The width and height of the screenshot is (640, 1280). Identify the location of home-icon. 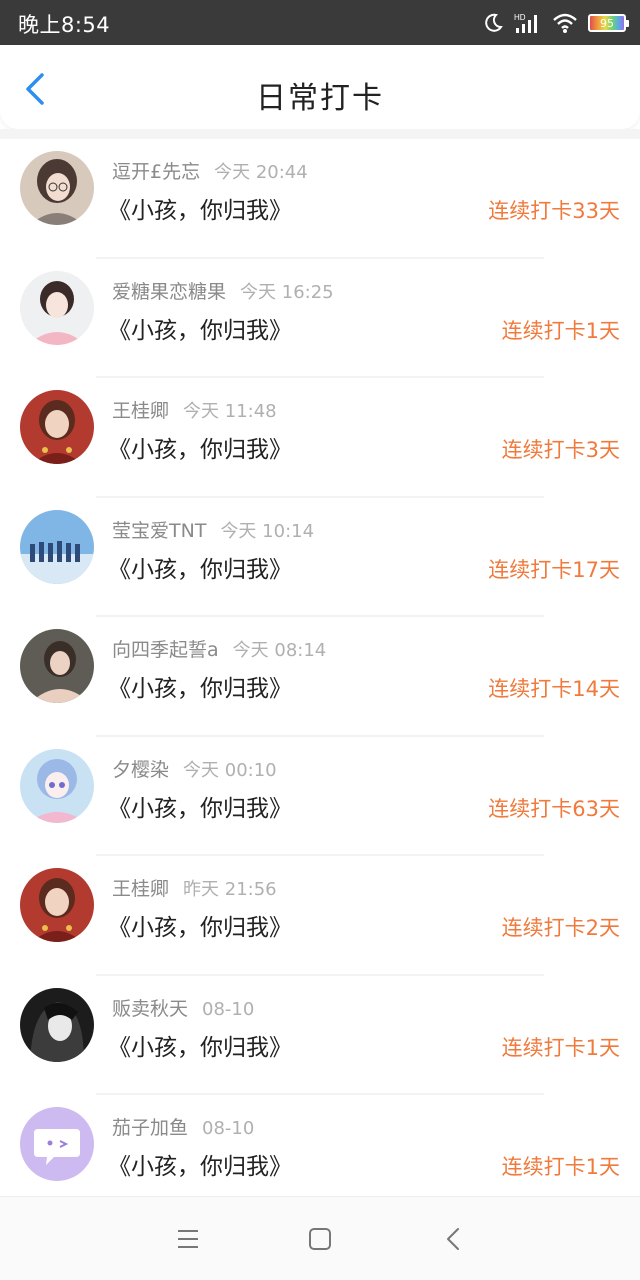
(320, 1239).